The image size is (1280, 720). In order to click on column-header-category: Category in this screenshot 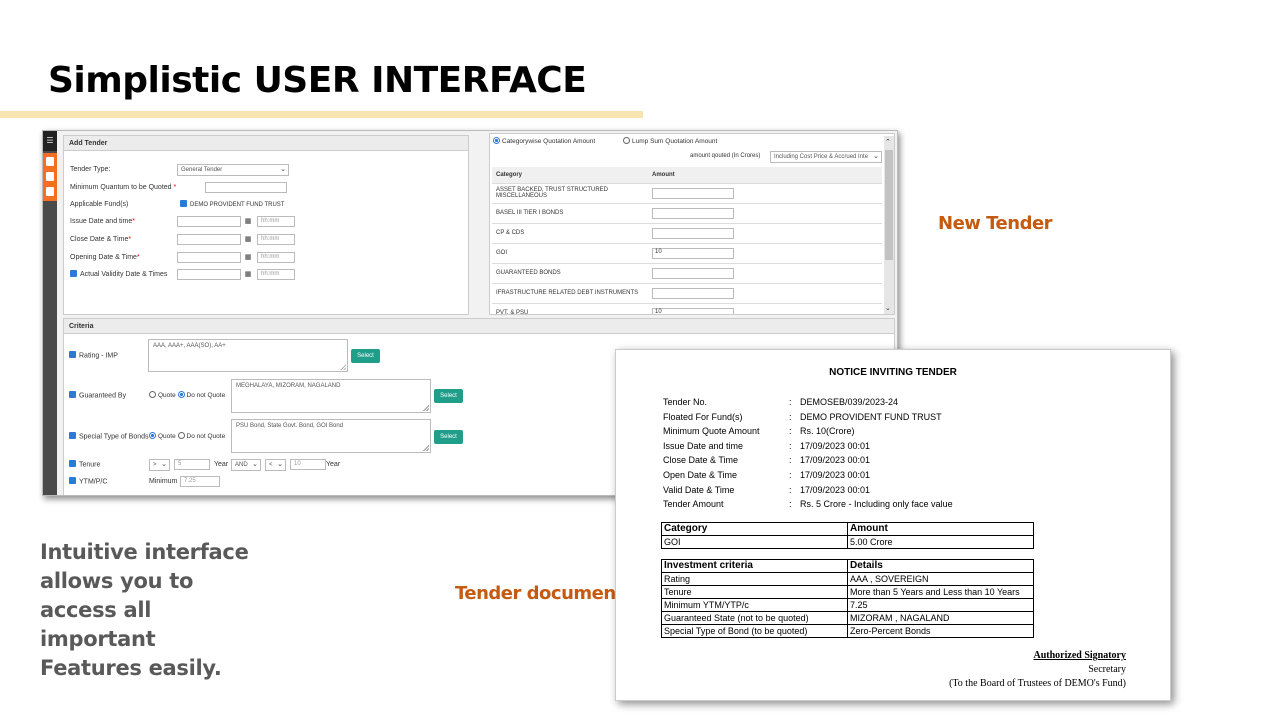, I will do `click(570, 175)`.